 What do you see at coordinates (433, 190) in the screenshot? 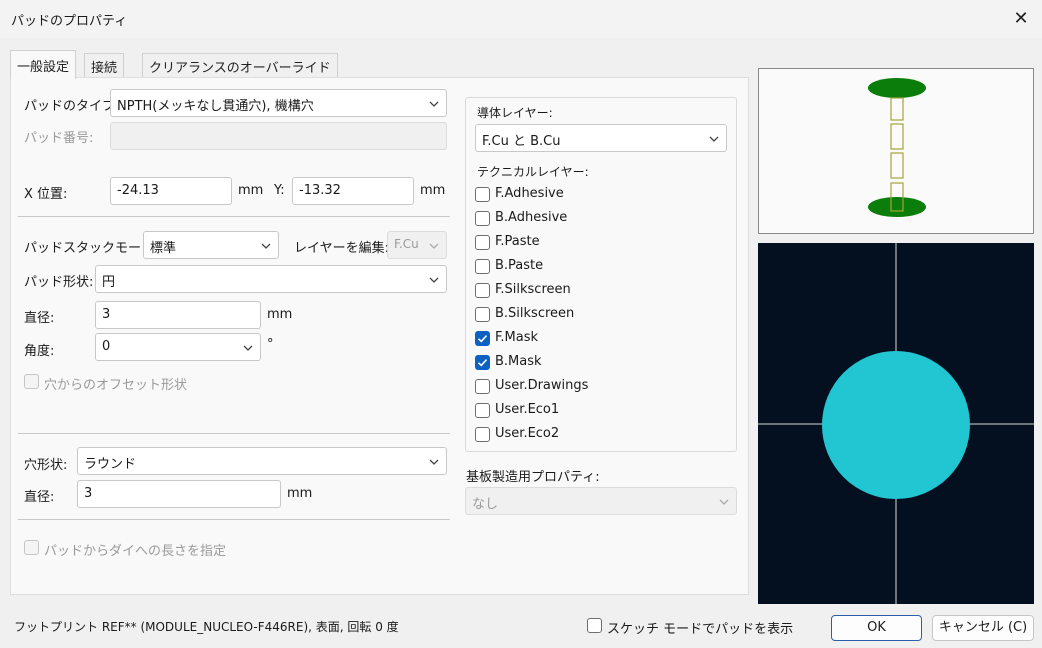
I see `y-unit: mm` at bounding box center [433, 190].